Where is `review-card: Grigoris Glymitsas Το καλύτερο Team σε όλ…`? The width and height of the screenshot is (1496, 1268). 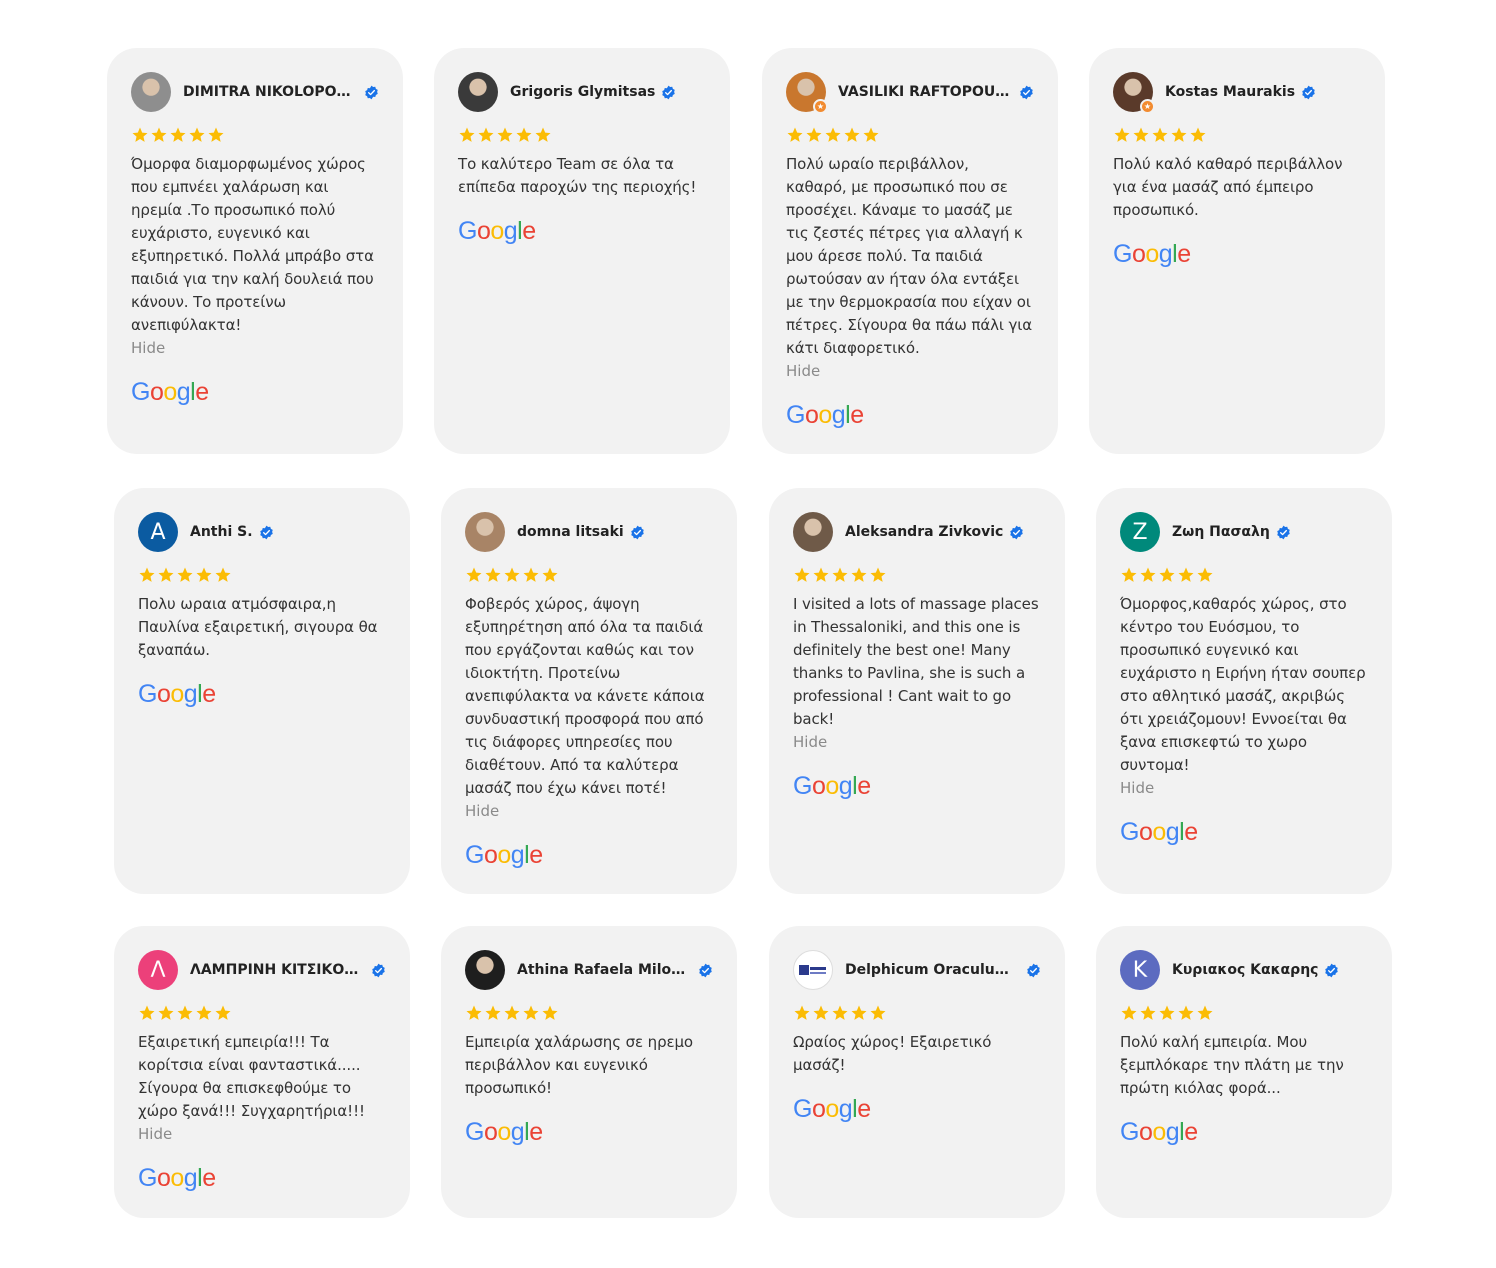
review-card: Grigoris Glymitsas Το καλύτερο Team σε όλ… is located at coordinates (582, 251).